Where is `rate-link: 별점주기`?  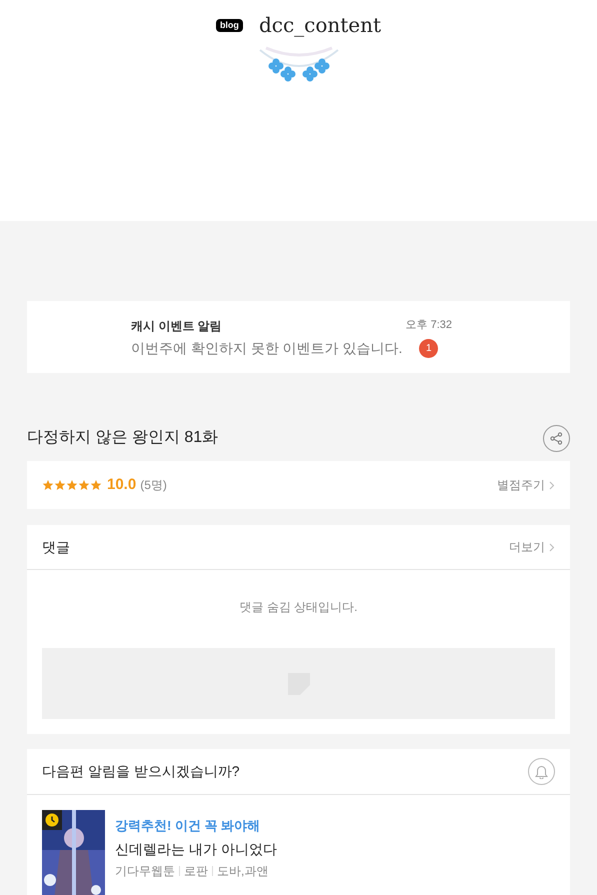
rate-link: 별점주기 is located at coordinates (526, 485).